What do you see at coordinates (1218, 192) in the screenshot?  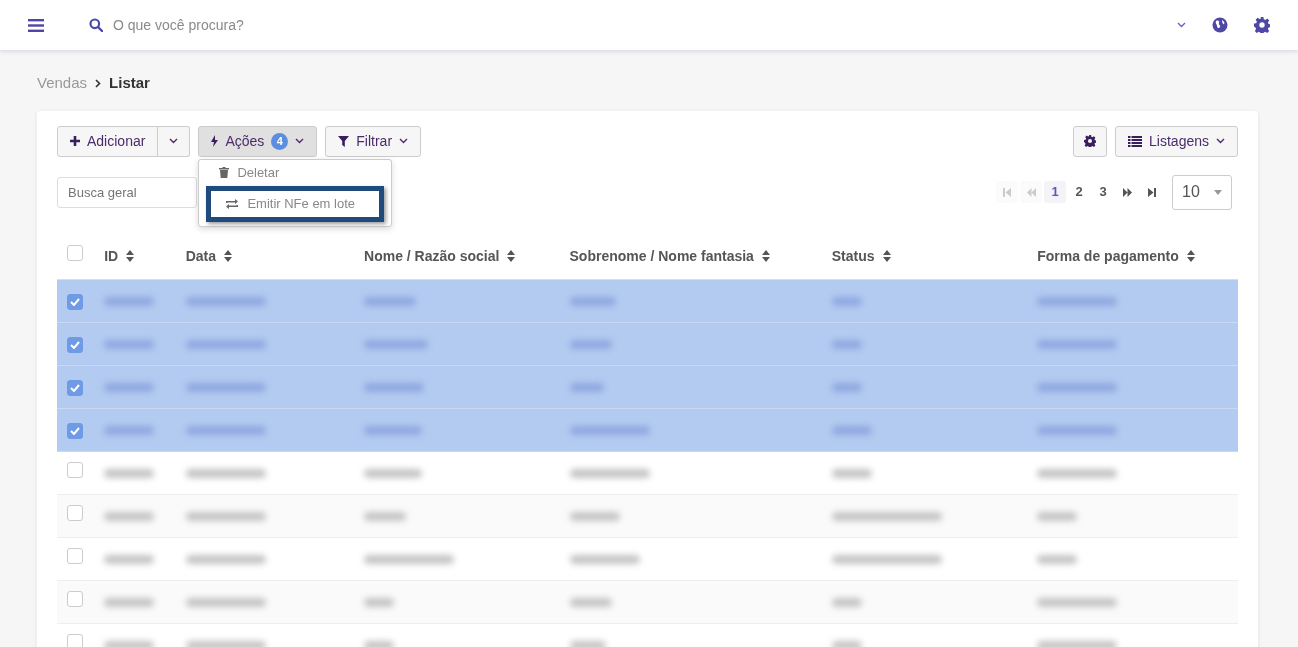 I see `caret-down-icon` at bounding box center [1218, 192].